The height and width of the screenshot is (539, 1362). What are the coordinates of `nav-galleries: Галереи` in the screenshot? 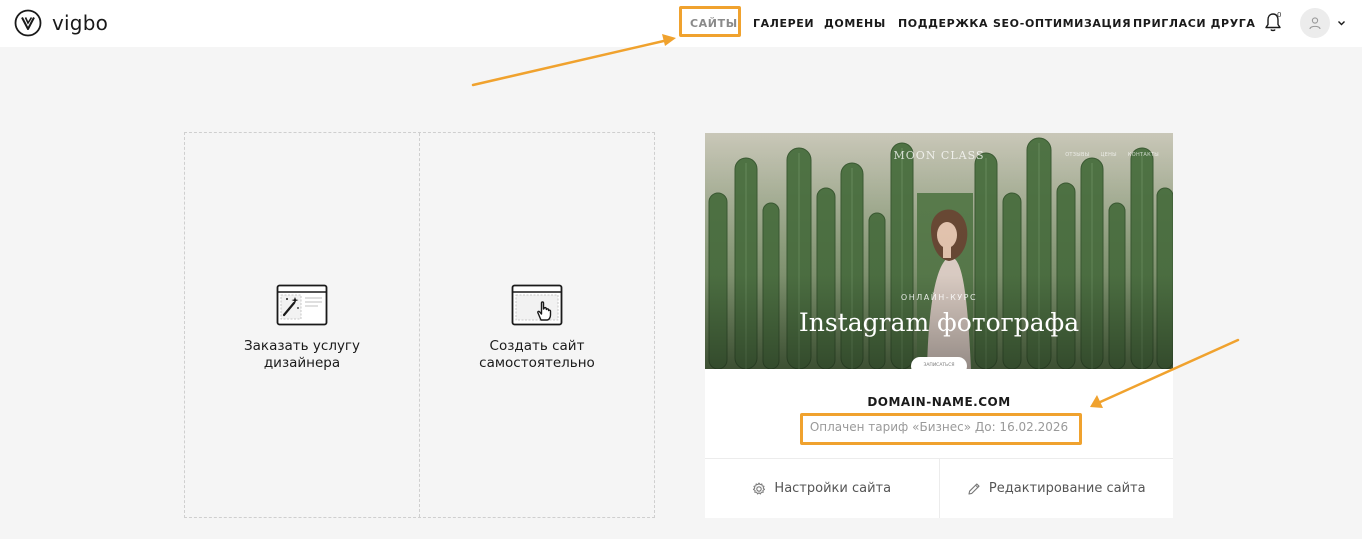 It's located at (783, 23).